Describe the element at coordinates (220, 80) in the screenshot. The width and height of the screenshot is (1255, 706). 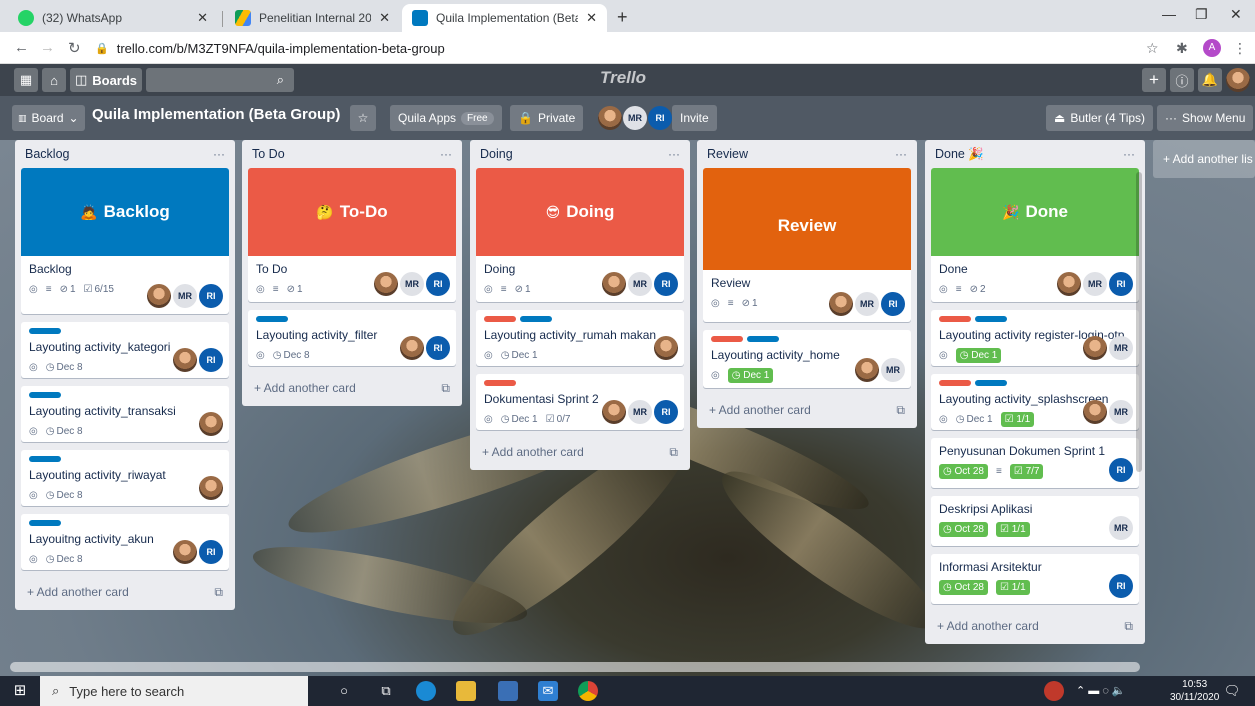
I see `header-search-input: ⌕` at that location.